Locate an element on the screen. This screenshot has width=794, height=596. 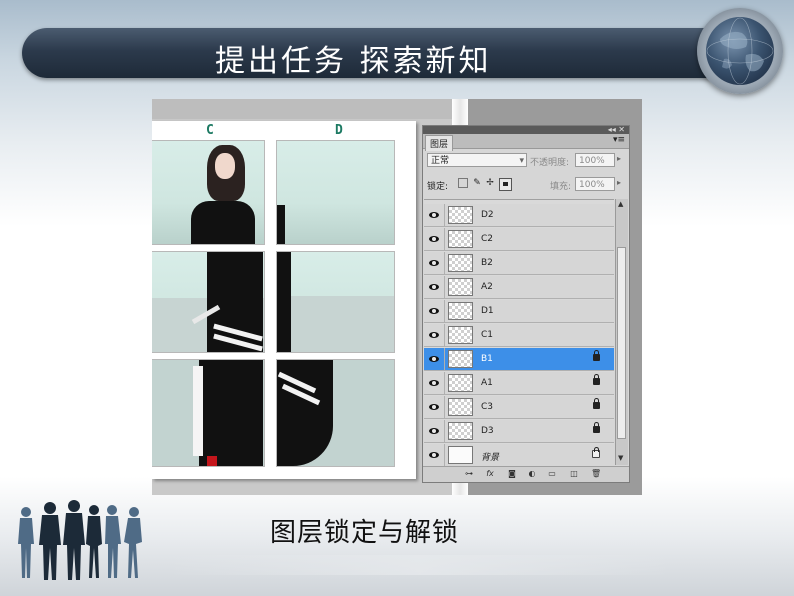
opacity-arrow-icon: ▸ is located at coordinates (619, 158).